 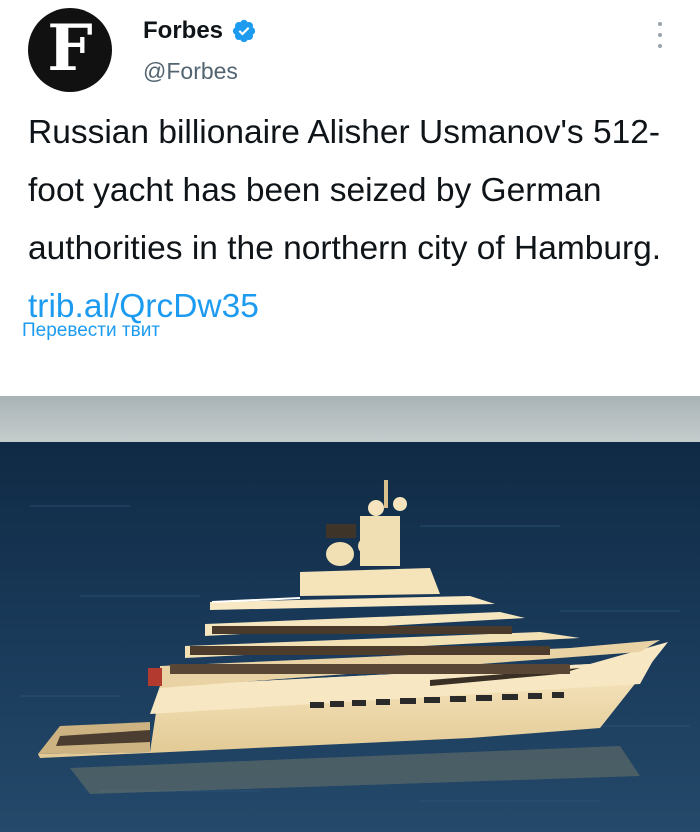 What do you see at coordinates (244, 31) in the screenshot?
I see `verified-badge-icon` at bounding box center [244, 31].